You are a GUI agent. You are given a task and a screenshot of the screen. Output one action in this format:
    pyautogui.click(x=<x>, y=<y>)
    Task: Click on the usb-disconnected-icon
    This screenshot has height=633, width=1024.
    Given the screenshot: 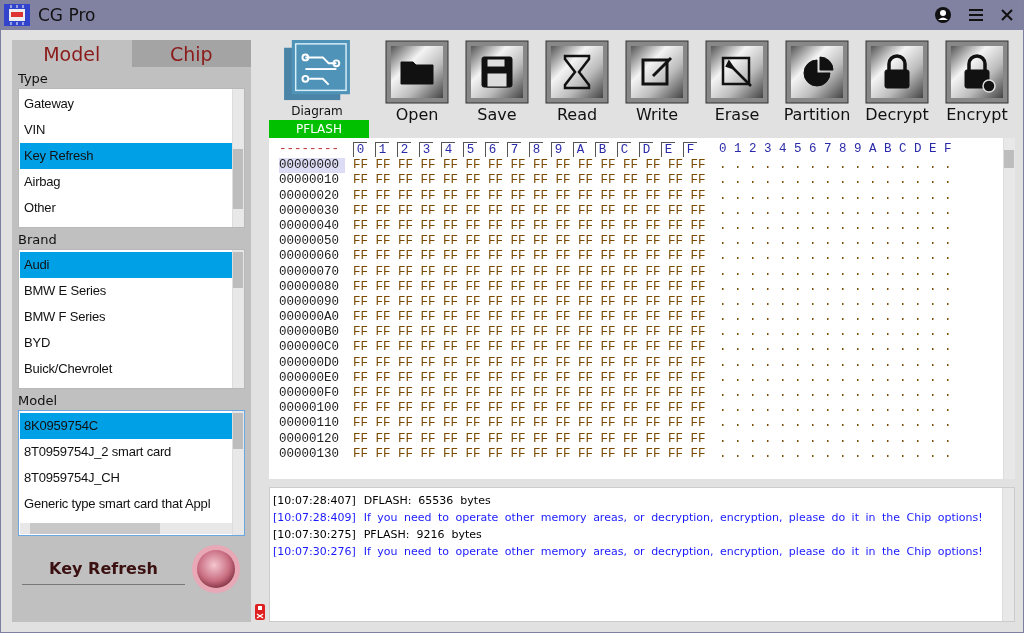 What is the action you would take?
    pyautogui.click(x=260, y=612)
    